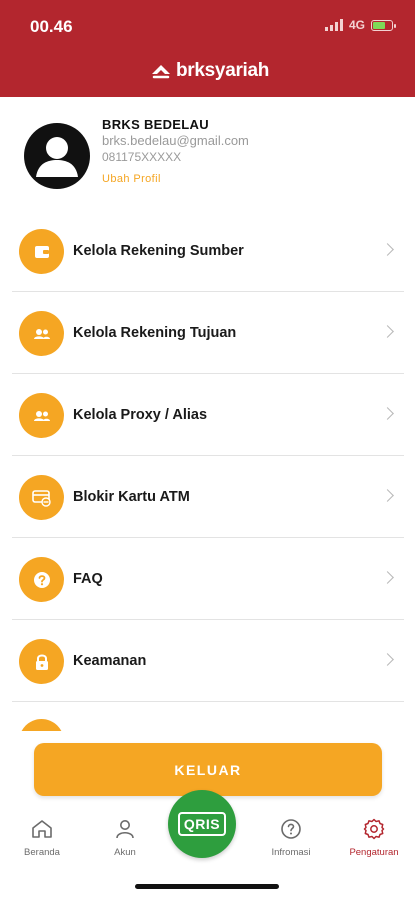  Describe the element at coordinates (175, 140) in the screenshot. I see `profile-email: brks.bedelau@gmail.com` at that location.